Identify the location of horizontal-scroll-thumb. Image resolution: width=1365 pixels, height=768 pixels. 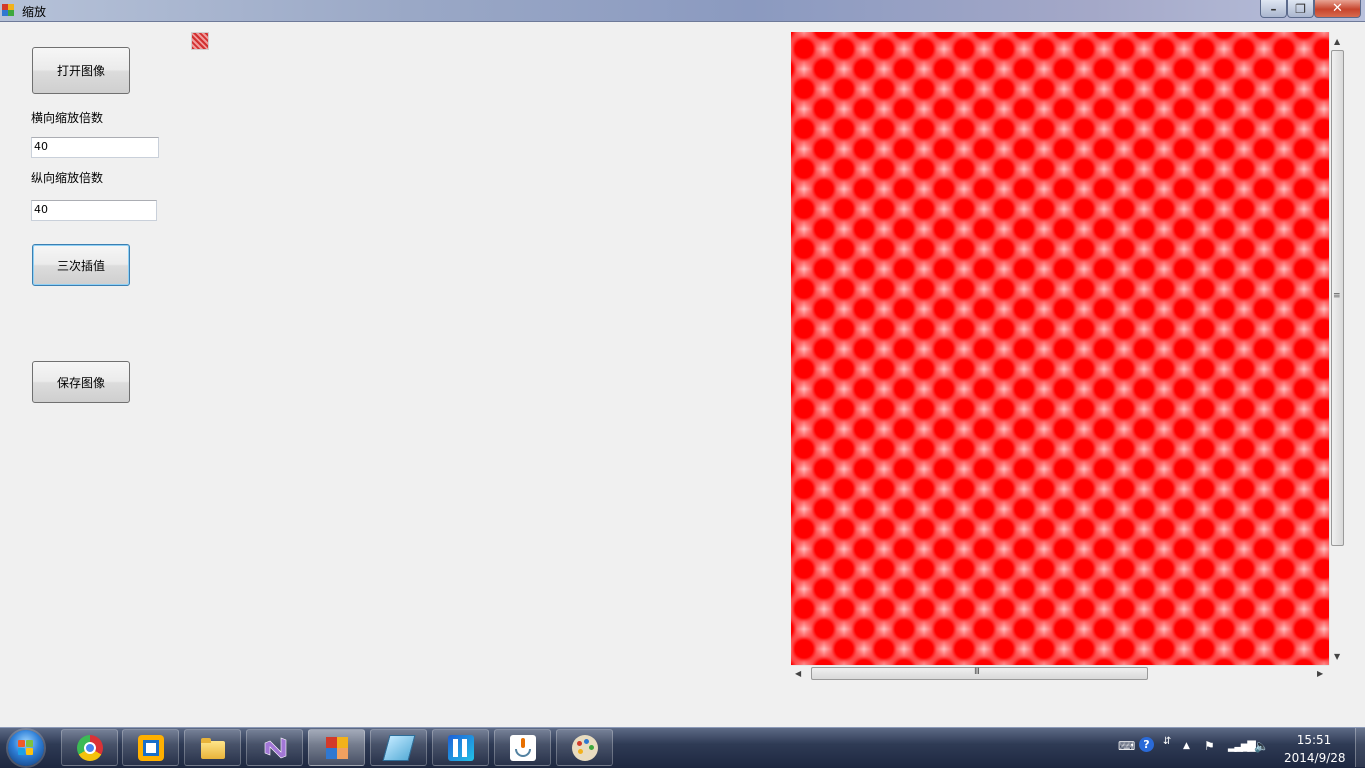
(979, 673).